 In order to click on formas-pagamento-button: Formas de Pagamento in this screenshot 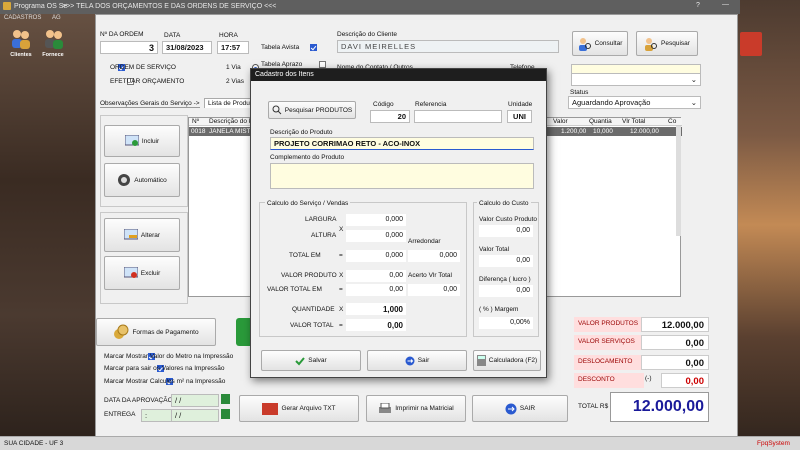, I will do `click(156, 332)`.